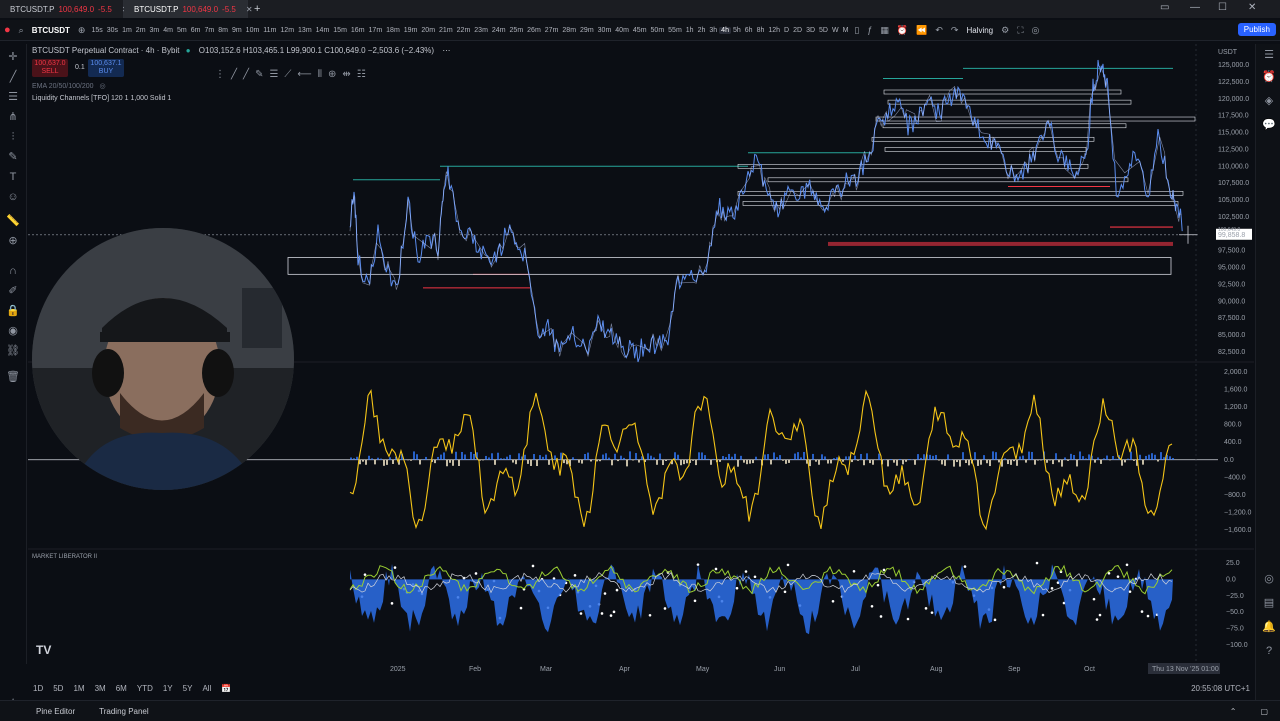 This screenshot has width=1280, height=721. I want to click on crosshair-icon: ✛, so click(13, 57).